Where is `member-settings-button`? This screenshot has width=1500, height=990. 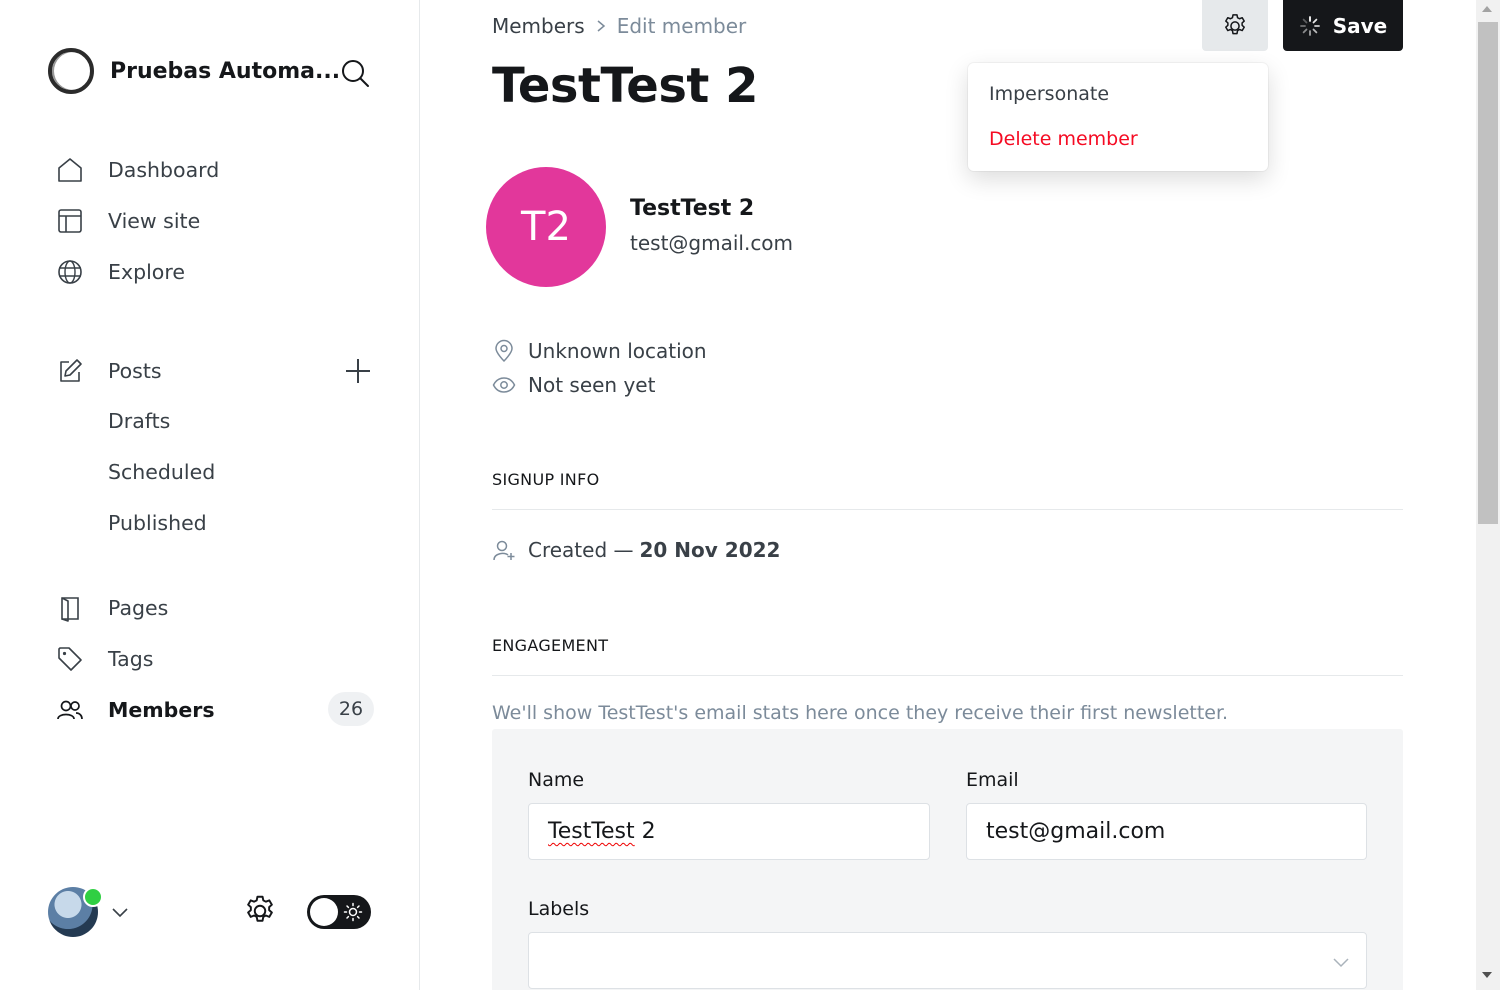 member-settings-button is located at coordinates (1235, 25).